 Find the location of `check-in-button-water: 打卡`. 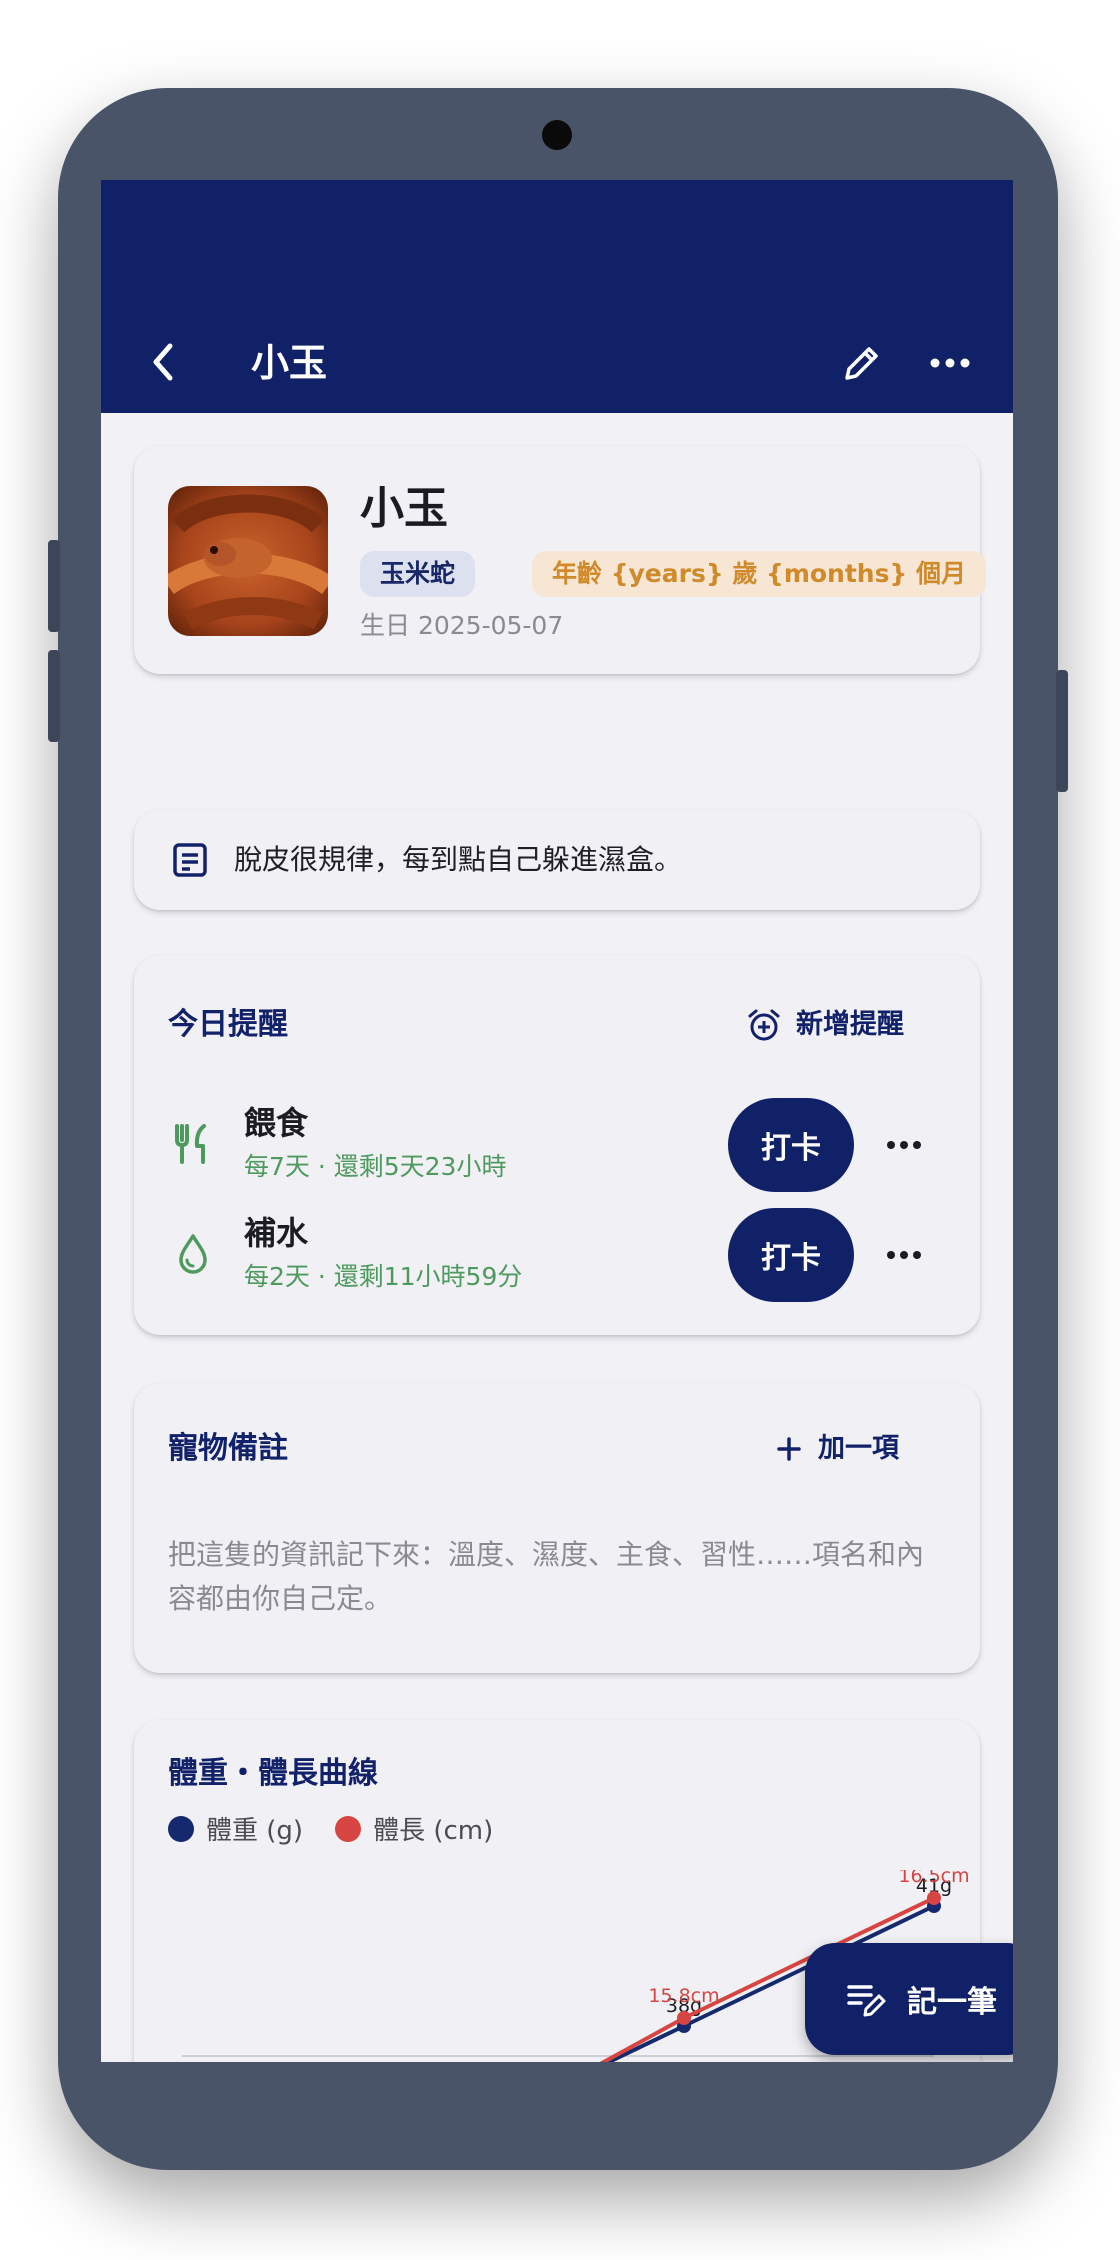

check-in-button-water: 打卡 is located at coordinates (791, 1255).